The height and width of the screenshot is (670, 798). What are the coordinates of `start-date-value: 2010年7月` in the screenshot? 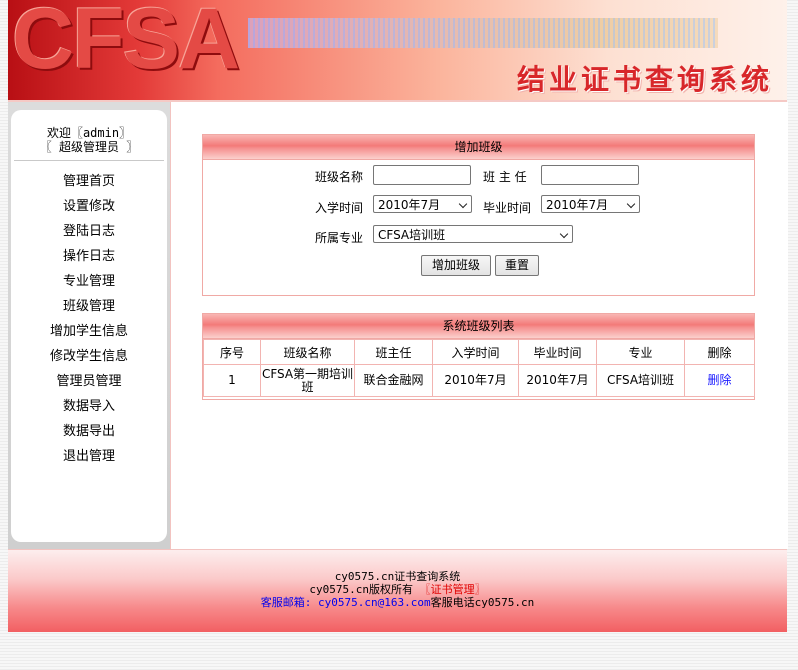 It's located at (409, 205).